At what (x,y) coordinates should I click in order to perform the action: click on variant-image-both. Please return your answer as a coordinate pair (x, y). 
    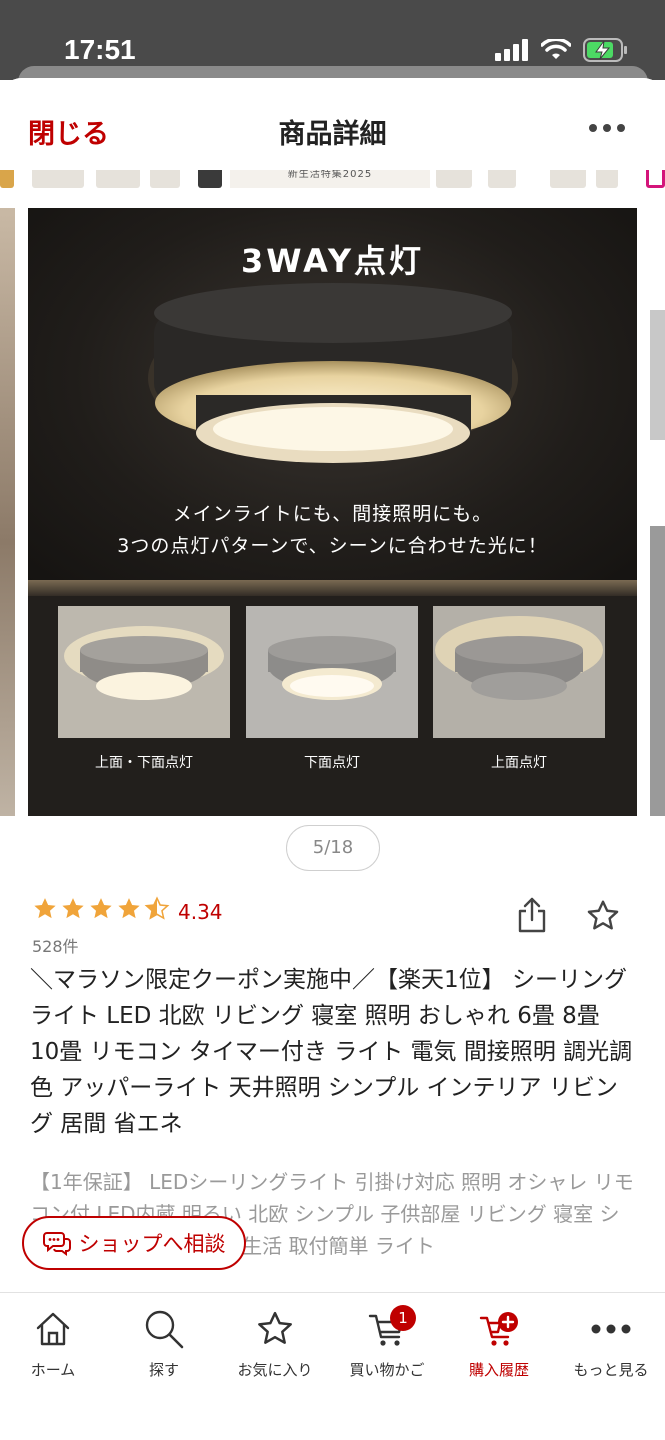
    Looking at the image, I should click on (144, 672).